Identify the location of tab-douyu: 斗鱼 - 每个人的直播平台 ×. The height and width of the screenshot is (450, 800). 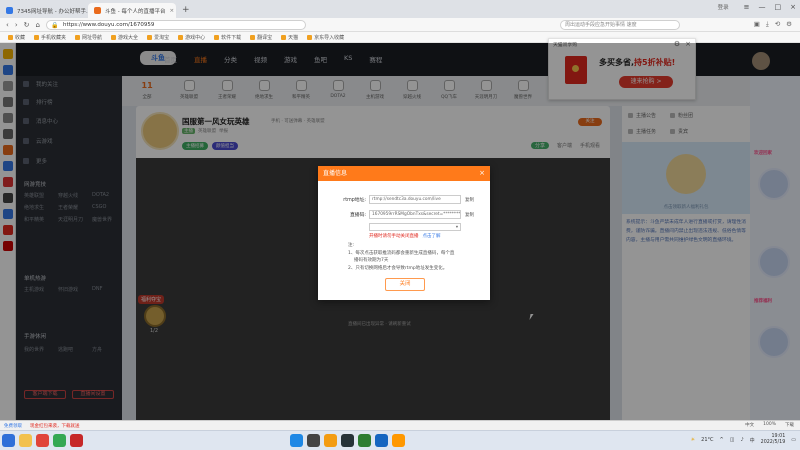
(132, 10).